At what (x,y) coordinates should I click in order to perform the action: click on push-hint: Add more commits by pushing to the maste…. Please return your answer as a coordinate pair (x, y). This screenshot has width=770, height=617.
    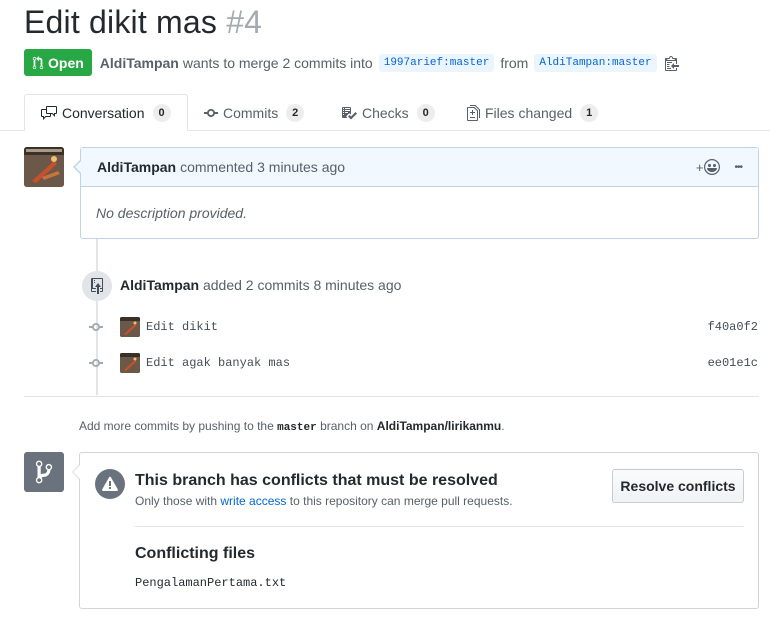
    Looking at the image, I should click on (292, 426).